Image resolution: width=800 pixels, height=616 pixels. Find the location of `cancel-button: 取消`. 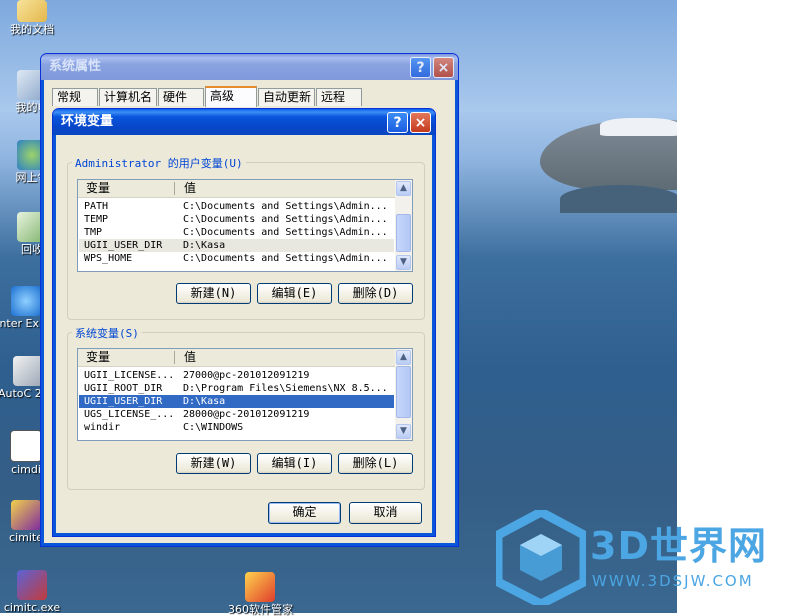

cancel-button: 取消 is located at coordinates (385, 513).